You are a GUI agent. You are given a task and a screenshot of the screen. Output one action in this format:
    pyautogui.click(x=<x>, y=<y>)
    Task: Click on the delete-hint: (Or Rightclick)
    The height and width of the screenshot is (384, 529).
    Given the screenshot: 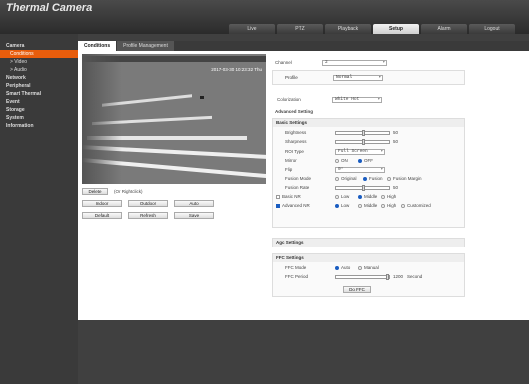 What is the action you would take?
    pyautogui.click(x=128, y=191)
    